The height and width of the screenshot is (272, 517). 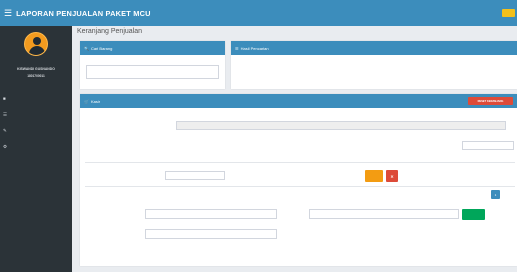 What do you see at coordinates (508, 13) in the screenshot?
I see `logout-button` at bounding box center [508, 13].